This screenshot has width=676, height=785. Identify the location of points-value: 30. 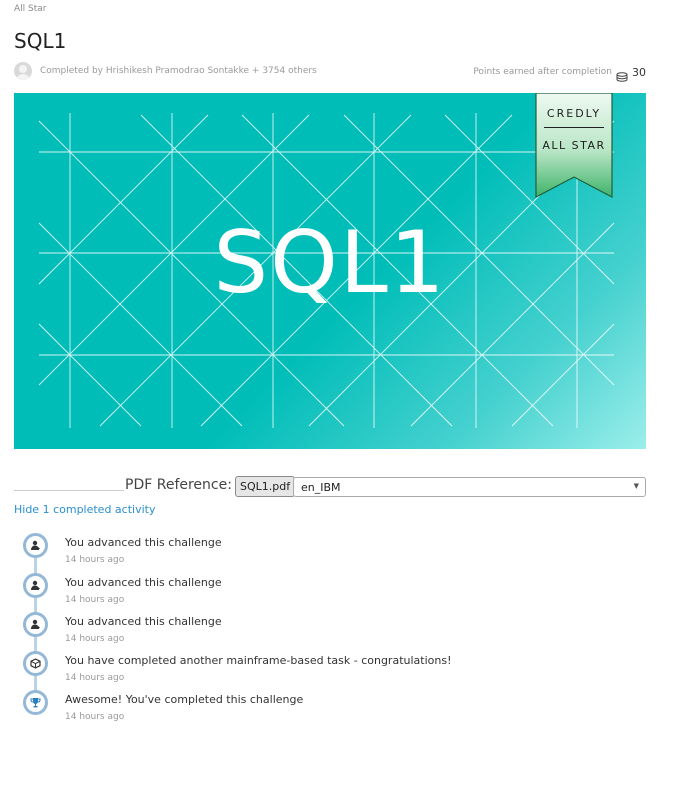
(639, 72).